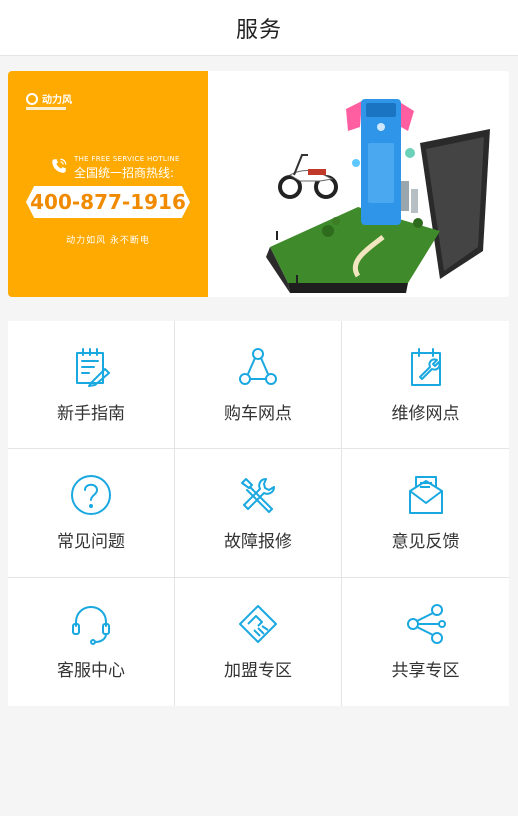 The height and width of the screenshot is (816, 518). I want to click on brand-logo: 动力风, so click(49, 98).